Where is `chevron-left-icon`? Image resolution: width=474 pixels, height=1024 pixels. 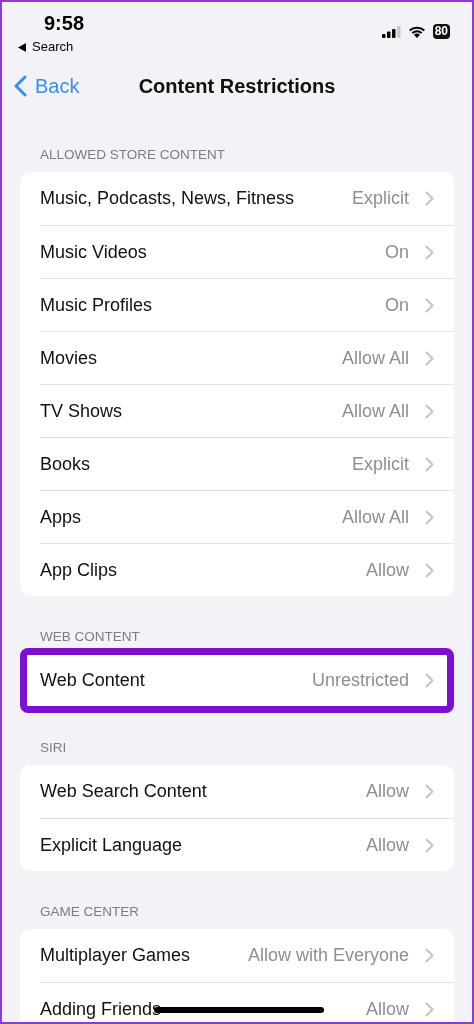 chevron-left-icon is located at coordinates (20, 86).